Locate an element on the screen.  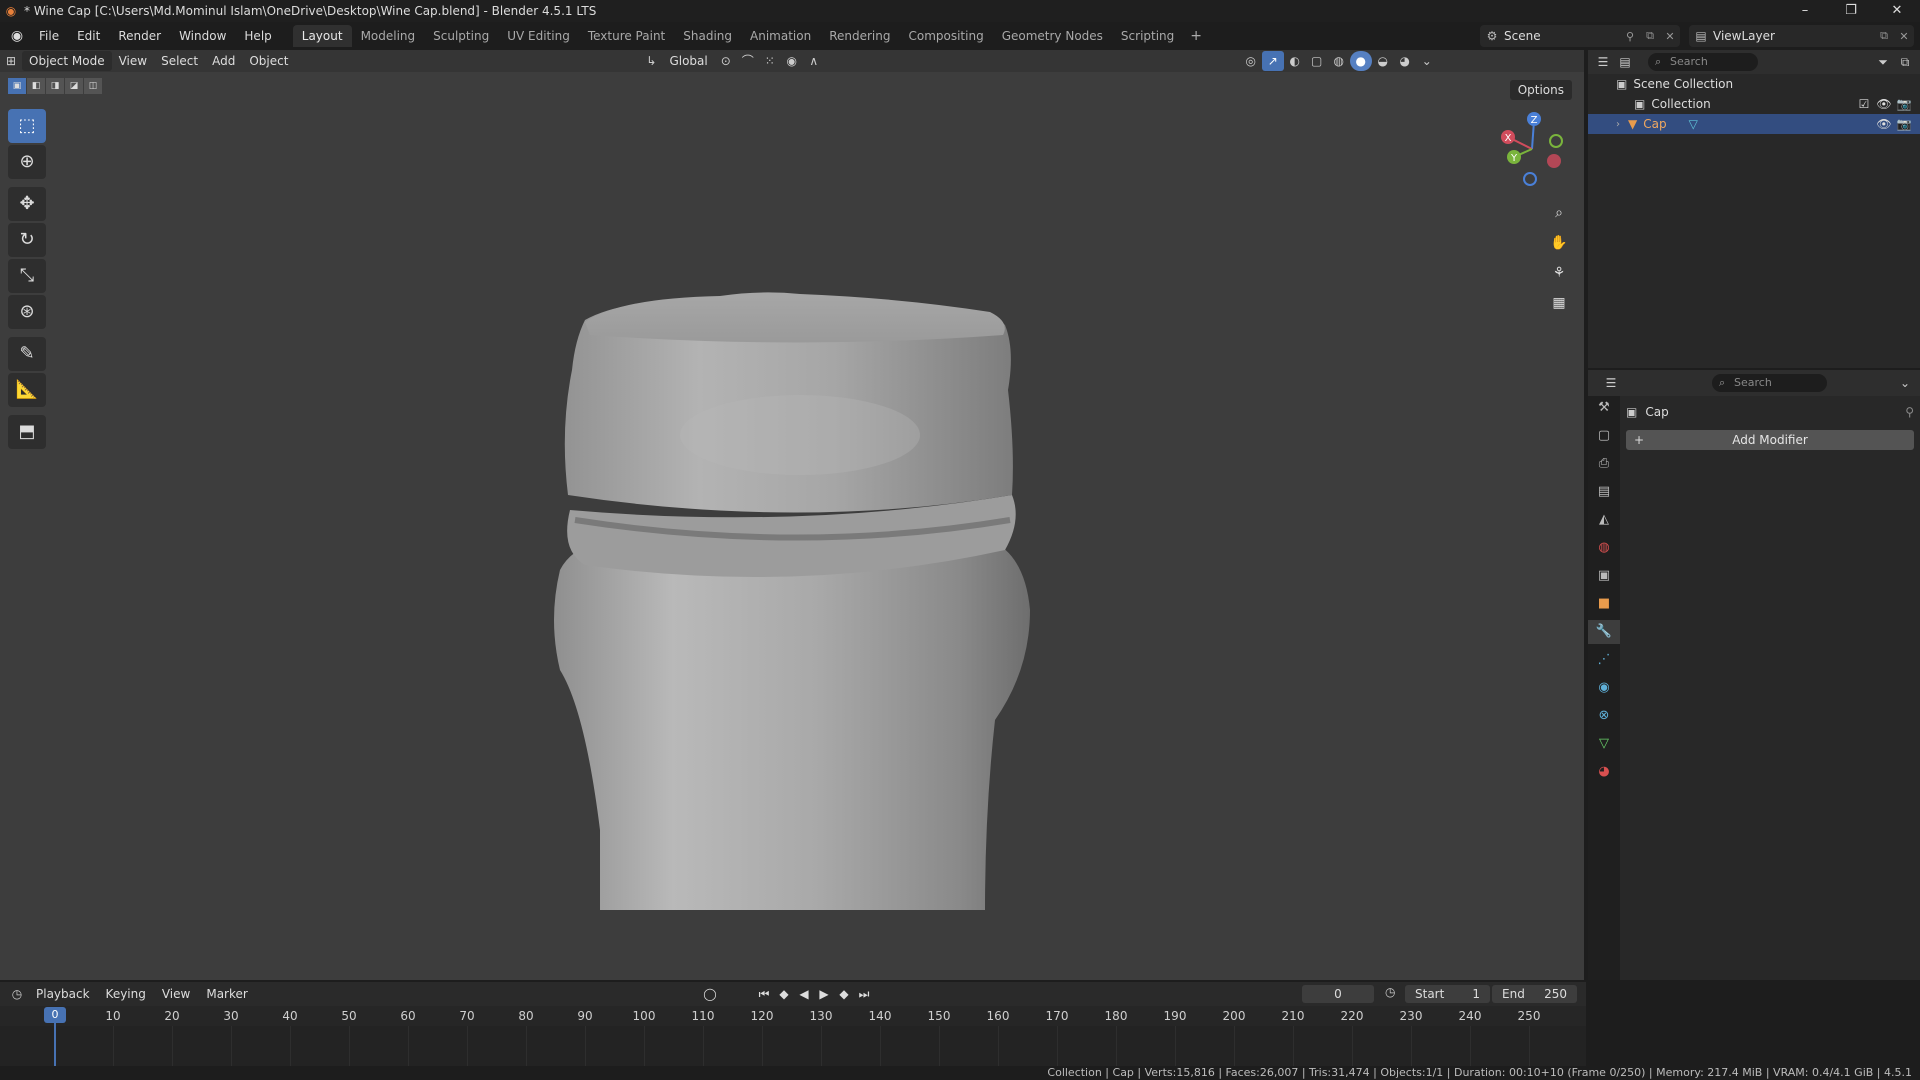
play-icon: ▶ is located at coordinates (824, 994).